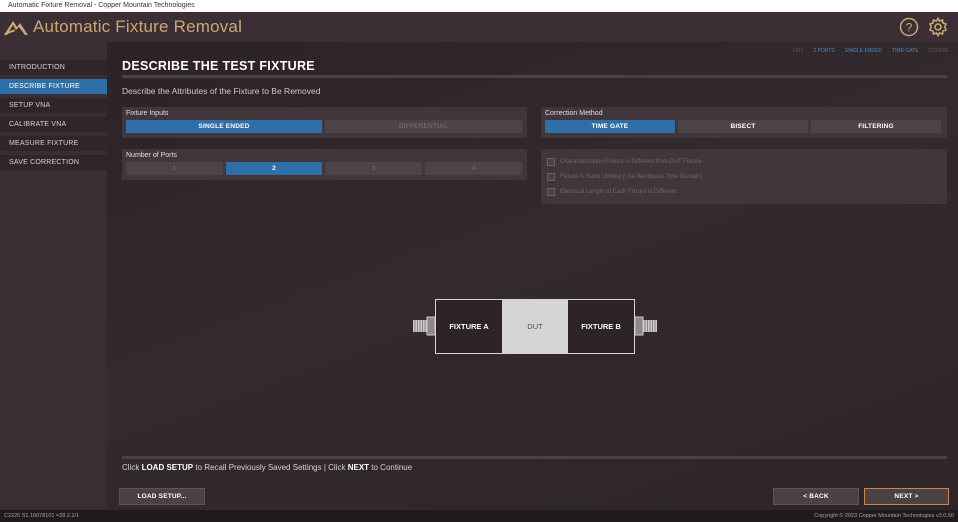  I want to click on progress-step: 2 PORTS, so click(824, 51).